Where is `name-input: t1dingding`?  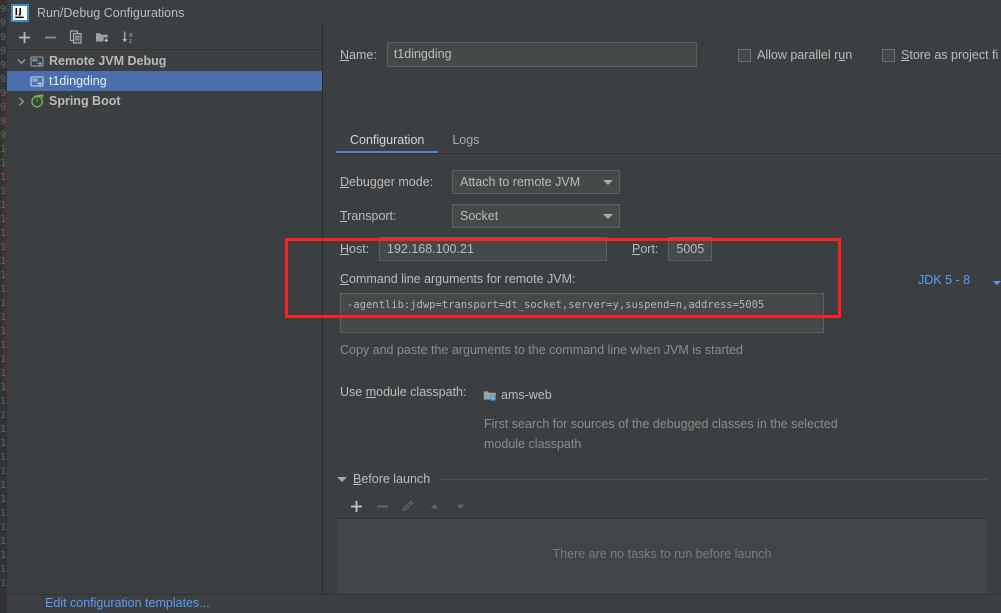
name-input: t1dingding is located at coordinates (541, 54).